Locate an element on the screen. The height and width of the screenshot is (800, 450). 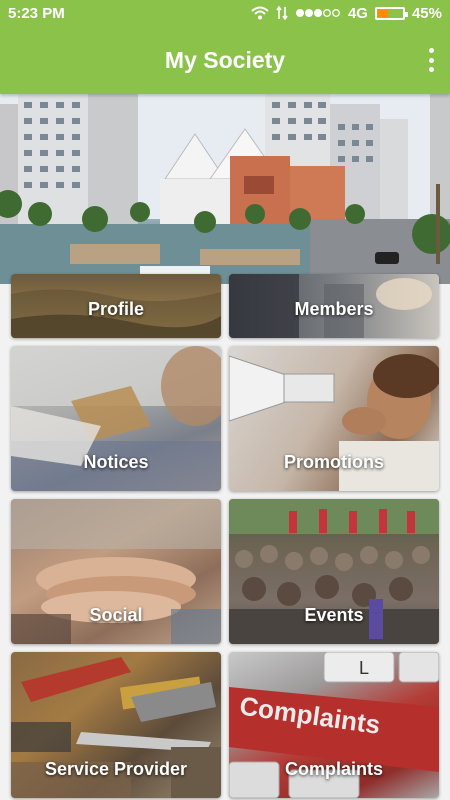
tile-complaints: L Complaints Complaints is located at coordinates (334, 725).